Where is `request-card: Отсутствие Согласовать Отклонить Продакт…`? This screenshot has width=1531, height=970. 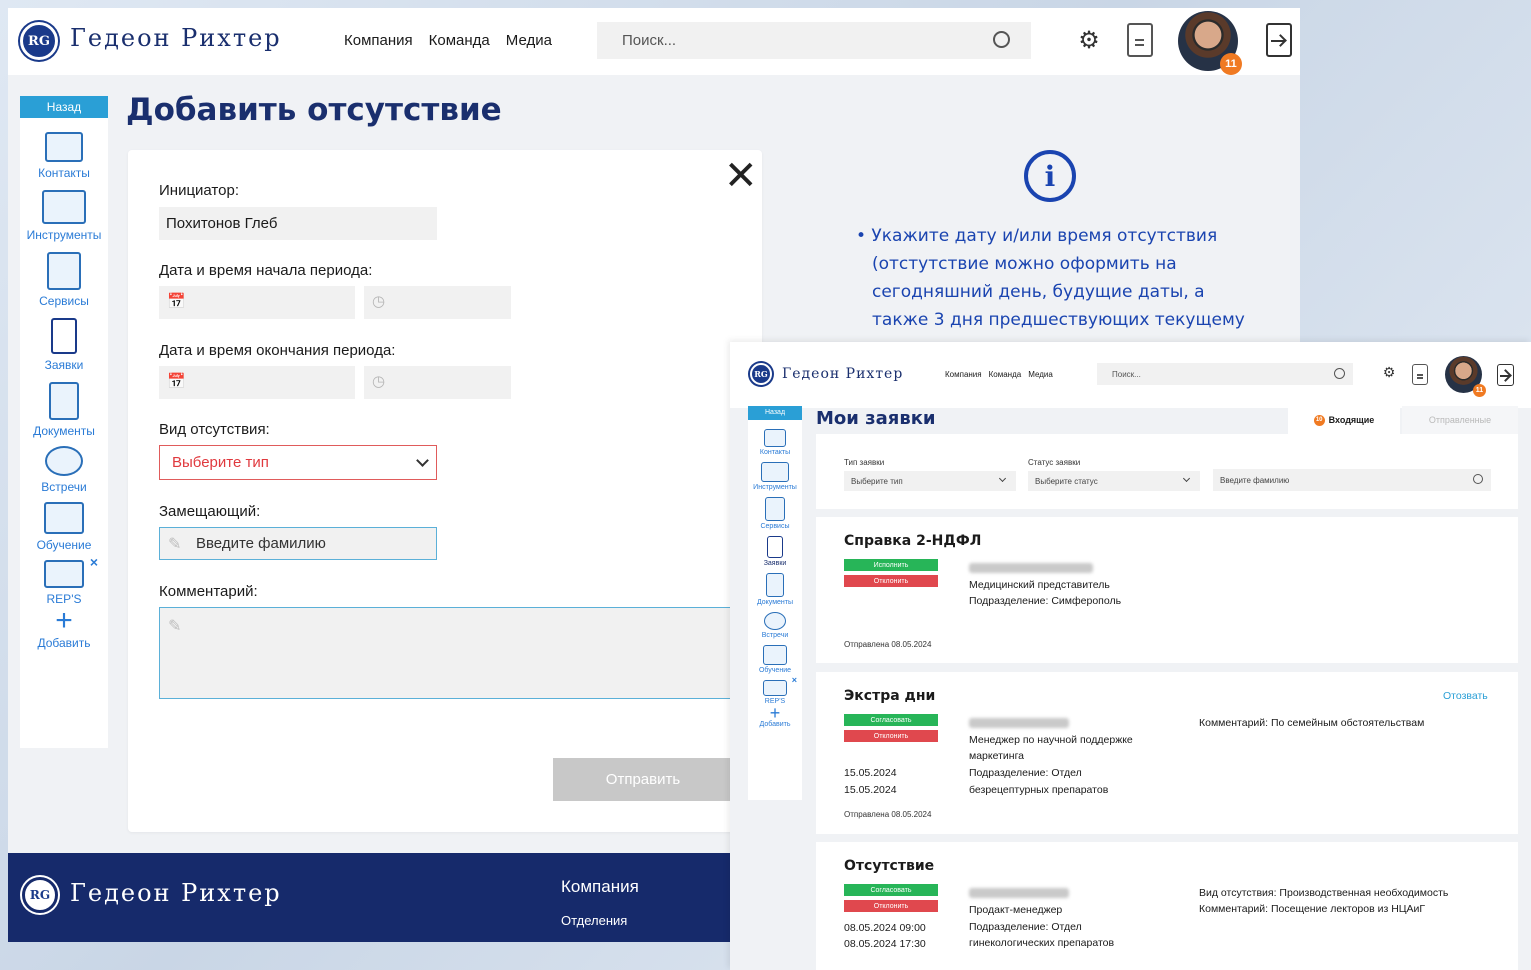 request-card: Отсутствие Согласовать Отклонить Продакт… is located at coordinates (1167, 906).